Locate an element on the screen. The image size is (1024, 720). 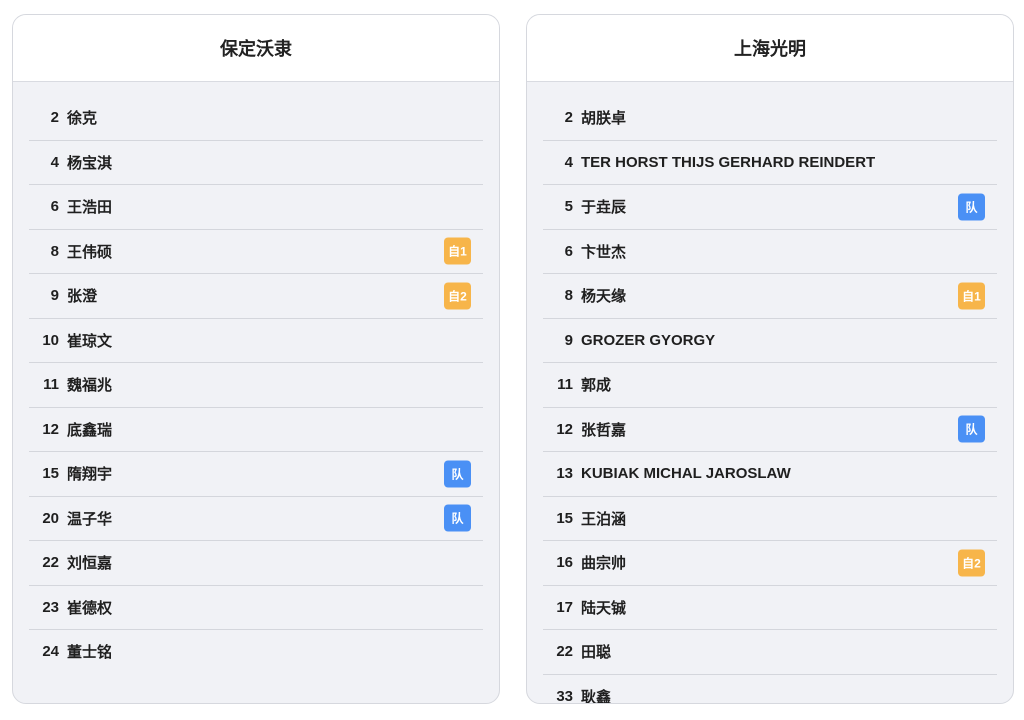
player-name: 崔琼文 is located at coordinates (90, 341).